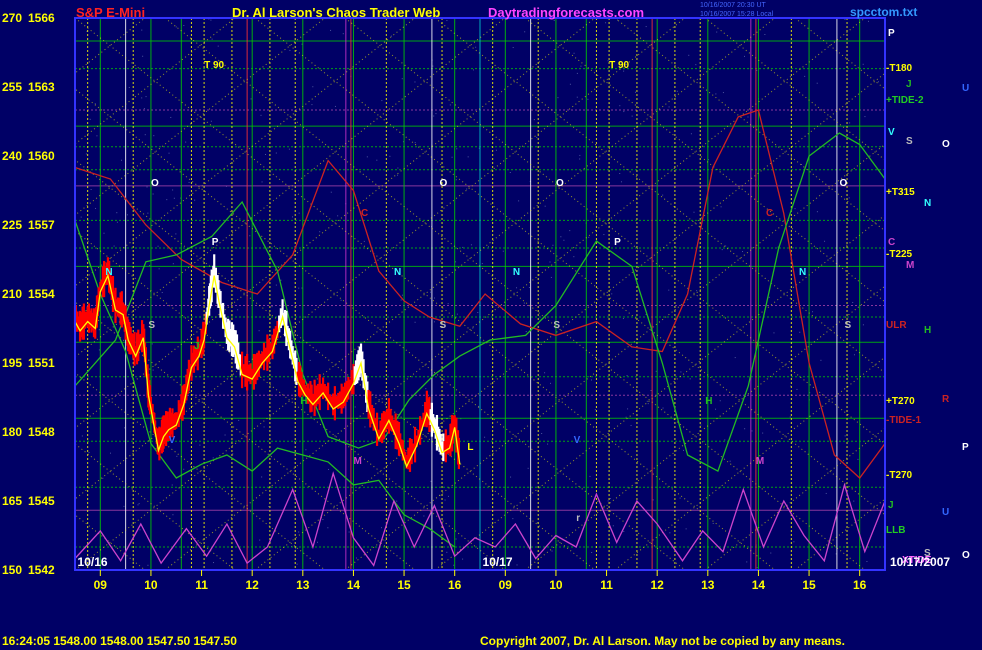 Image resolution: width=982 pixels, height=650 pixels. Describe the element at coordinates (556, 585) in the screenshot. I see `x-tick-label: 10` at that location.